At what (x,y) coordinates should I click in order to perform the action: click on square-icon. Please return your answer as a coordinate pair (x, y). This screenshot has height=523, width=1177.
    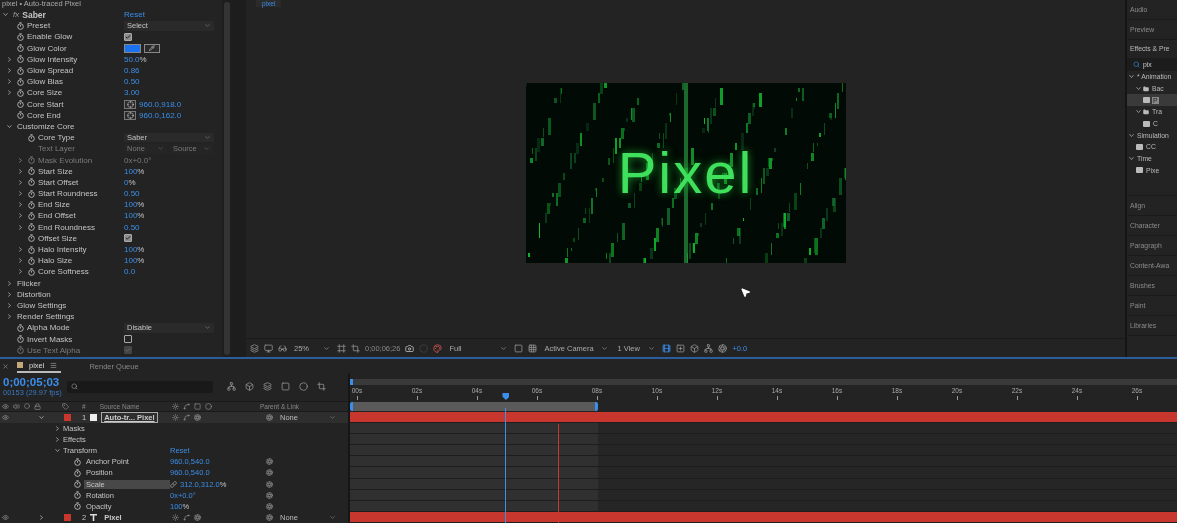
    Looking at the image, I should click on (519, 348).